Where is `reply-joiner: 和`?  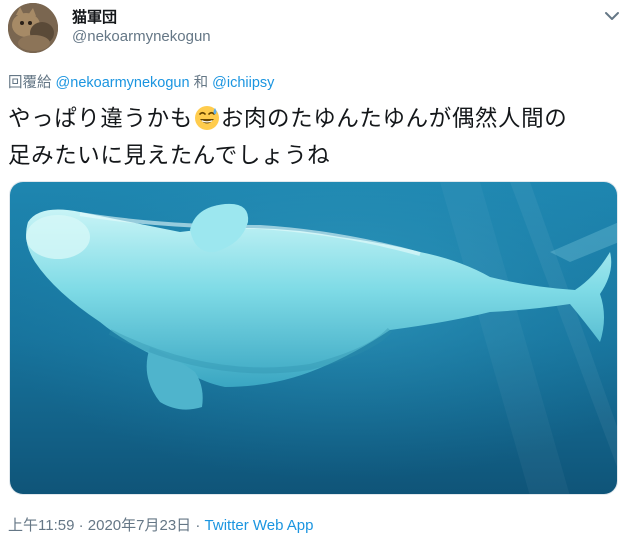 reply-joiner: 和 is located at coordinates (201, 83).